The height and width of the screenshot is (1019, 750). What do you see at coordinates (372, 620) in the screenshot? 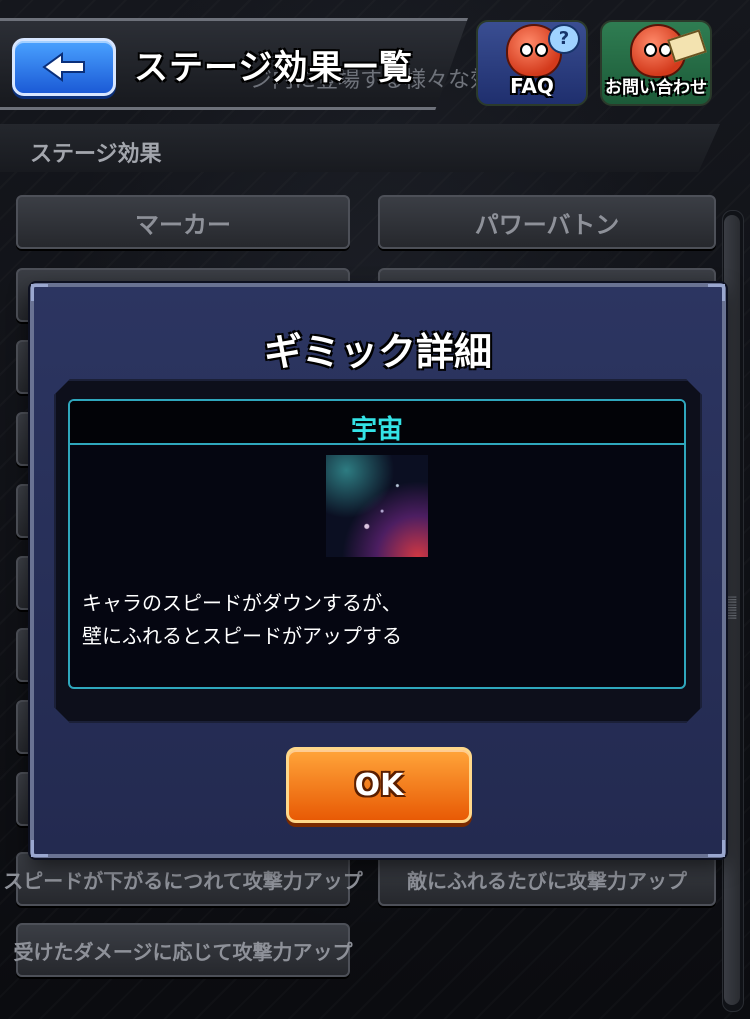
I see `gimmick-description: キャラのスピードがダウンするが、 壁にふれるとスピードがアップする` at bounding box center [372, 620].